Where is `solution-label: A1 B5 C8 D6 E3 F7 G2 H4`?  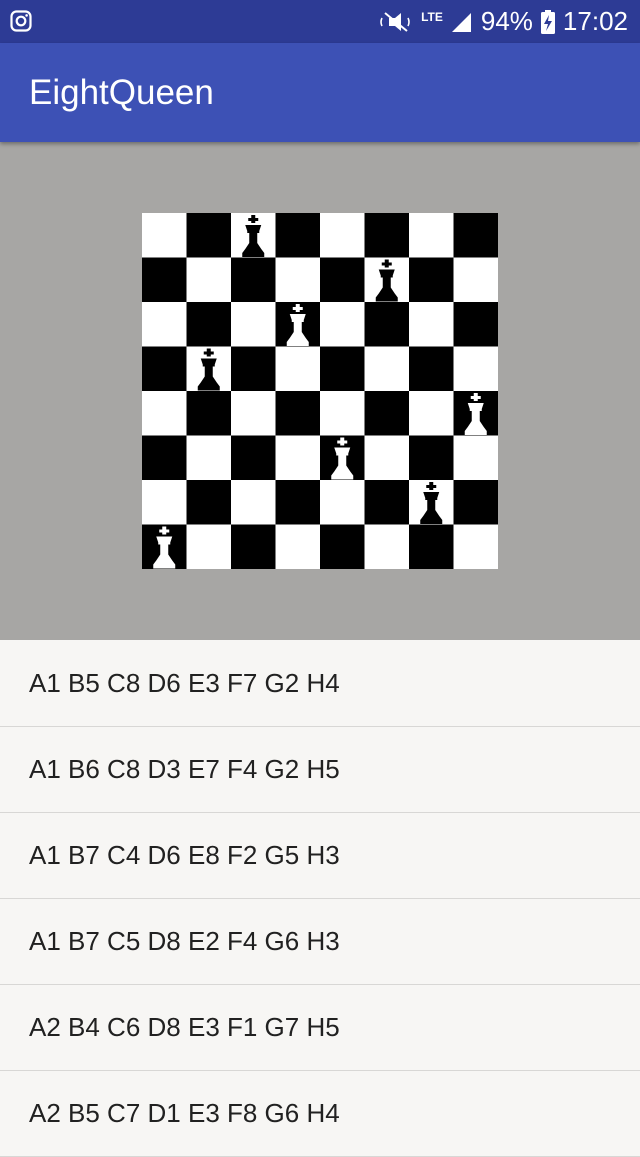
solution-label: A1 B5 C8 D6 E3 F7 G2 H4 is located at coordinates (184, 683).